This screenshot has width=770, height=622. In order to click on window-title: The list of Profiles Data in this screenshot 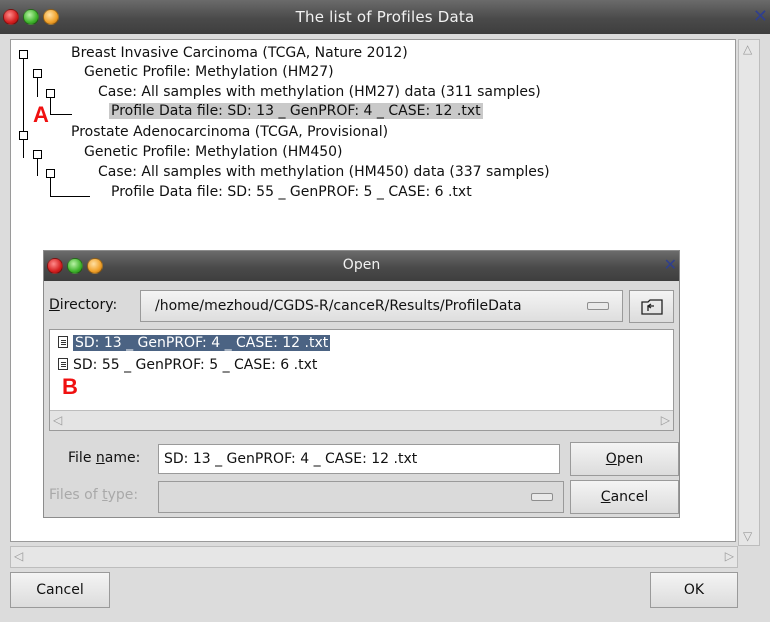, I will do `click(385, 17)`.